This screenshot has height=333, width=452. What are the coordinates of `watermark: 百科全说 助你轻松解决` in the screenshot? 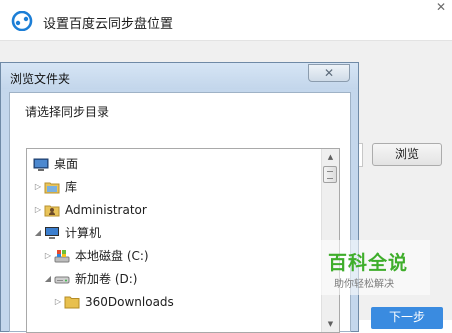 It's located at (375, 267).